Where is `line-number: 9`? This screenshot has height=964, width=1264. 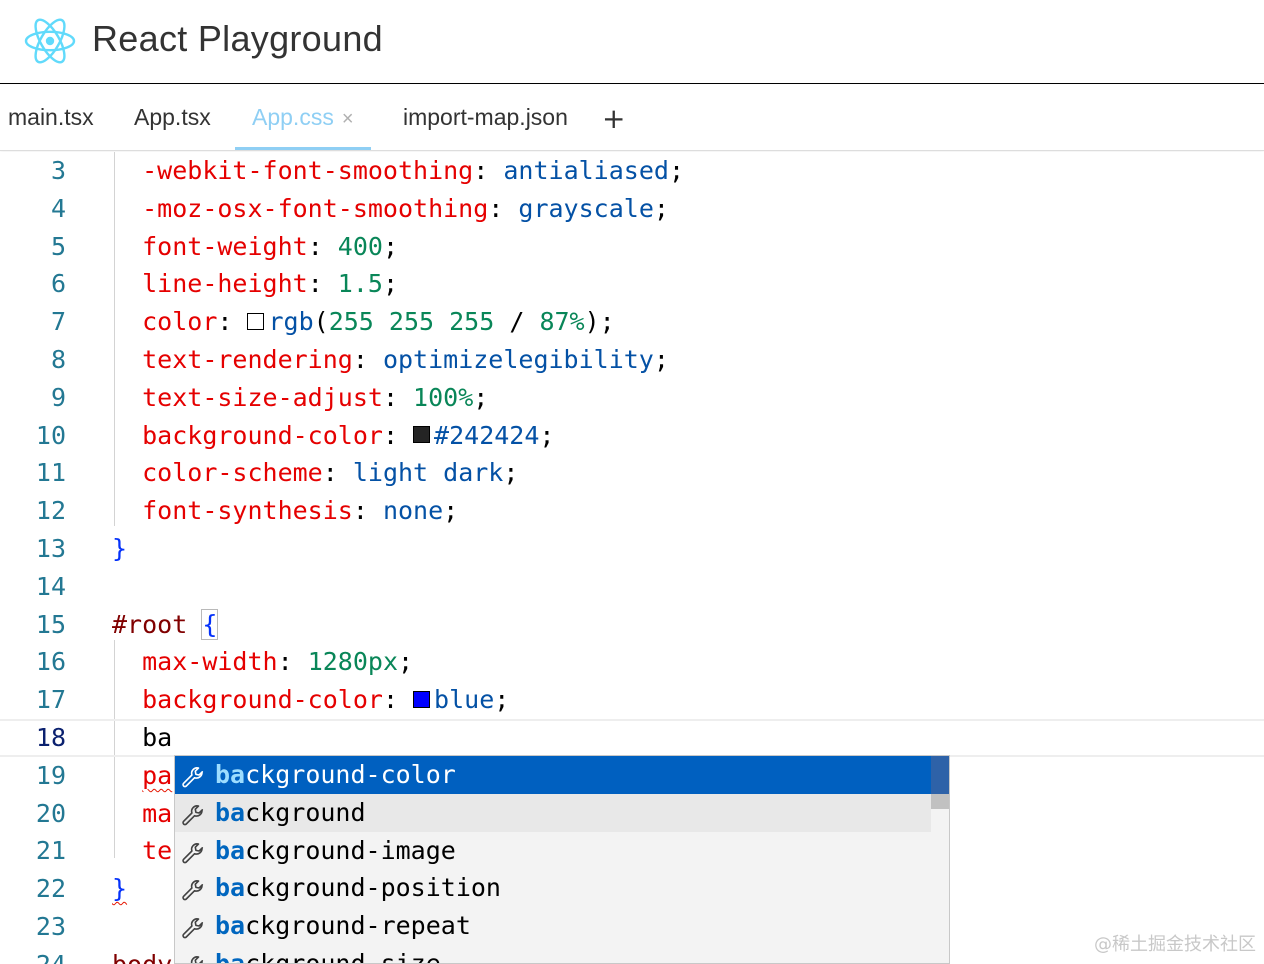
line-number: 9 is located at coordinates (58, 397).